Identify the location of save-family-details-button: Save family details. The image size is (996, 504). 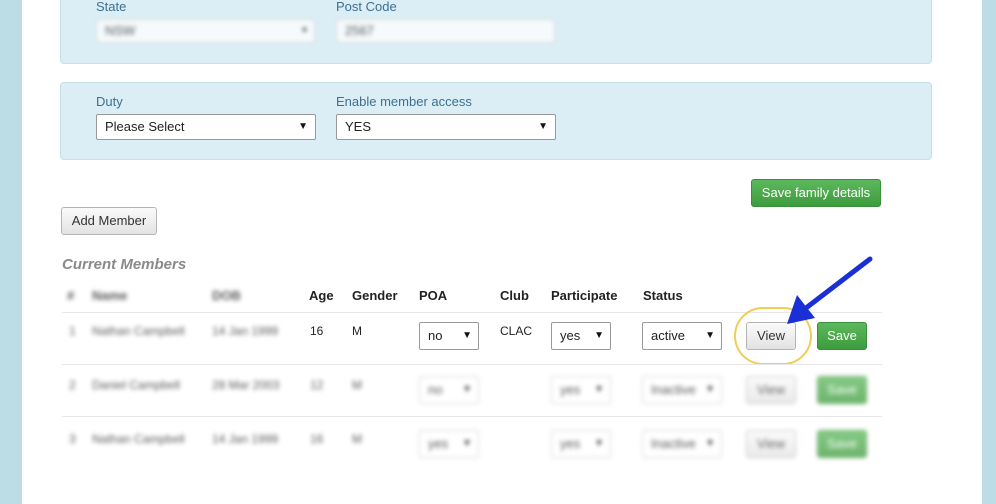
(816, 193).